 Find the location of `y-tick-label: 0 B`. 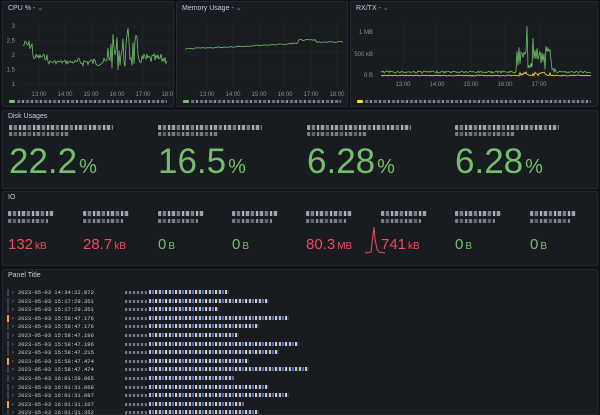

y-tick-label: 0 B is located at coordinates (368, 76).